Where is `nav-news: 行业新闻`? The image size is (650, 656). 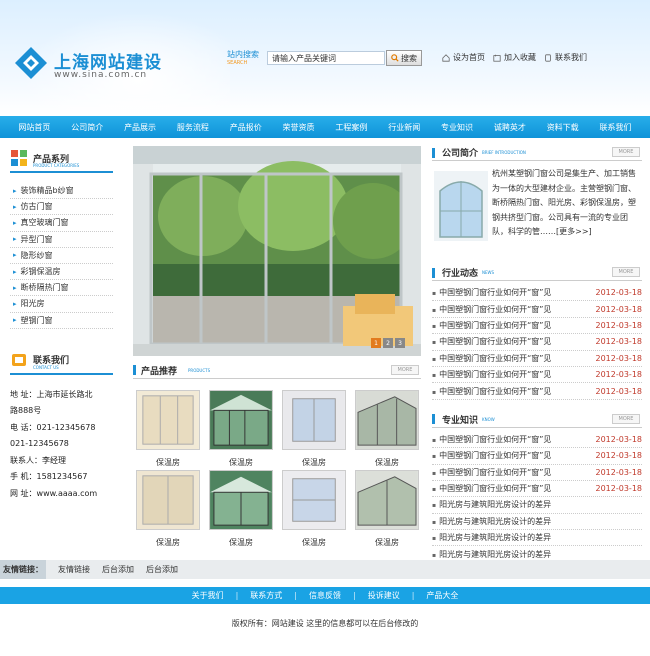
nav-news: 行业新闻 is located at coordinates (404, 127).